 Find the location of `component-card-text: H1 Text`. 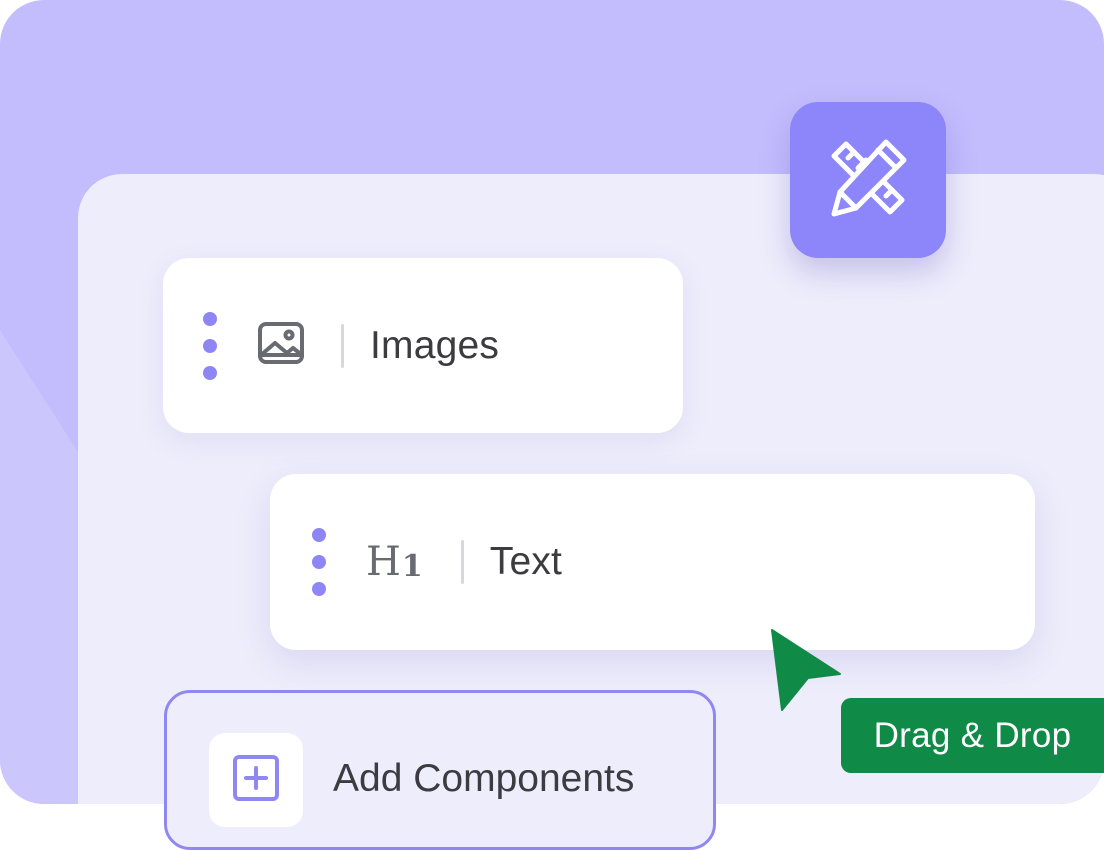

component-card-text: H1 Text is located at coordinates (652, 562).